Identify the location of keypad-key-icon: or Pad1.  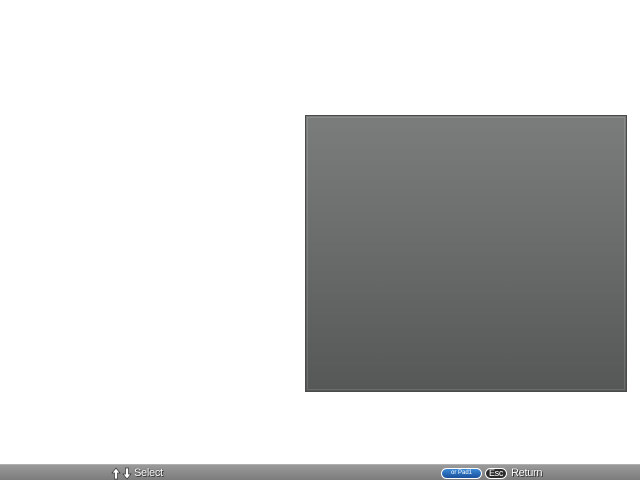
(461, 473).